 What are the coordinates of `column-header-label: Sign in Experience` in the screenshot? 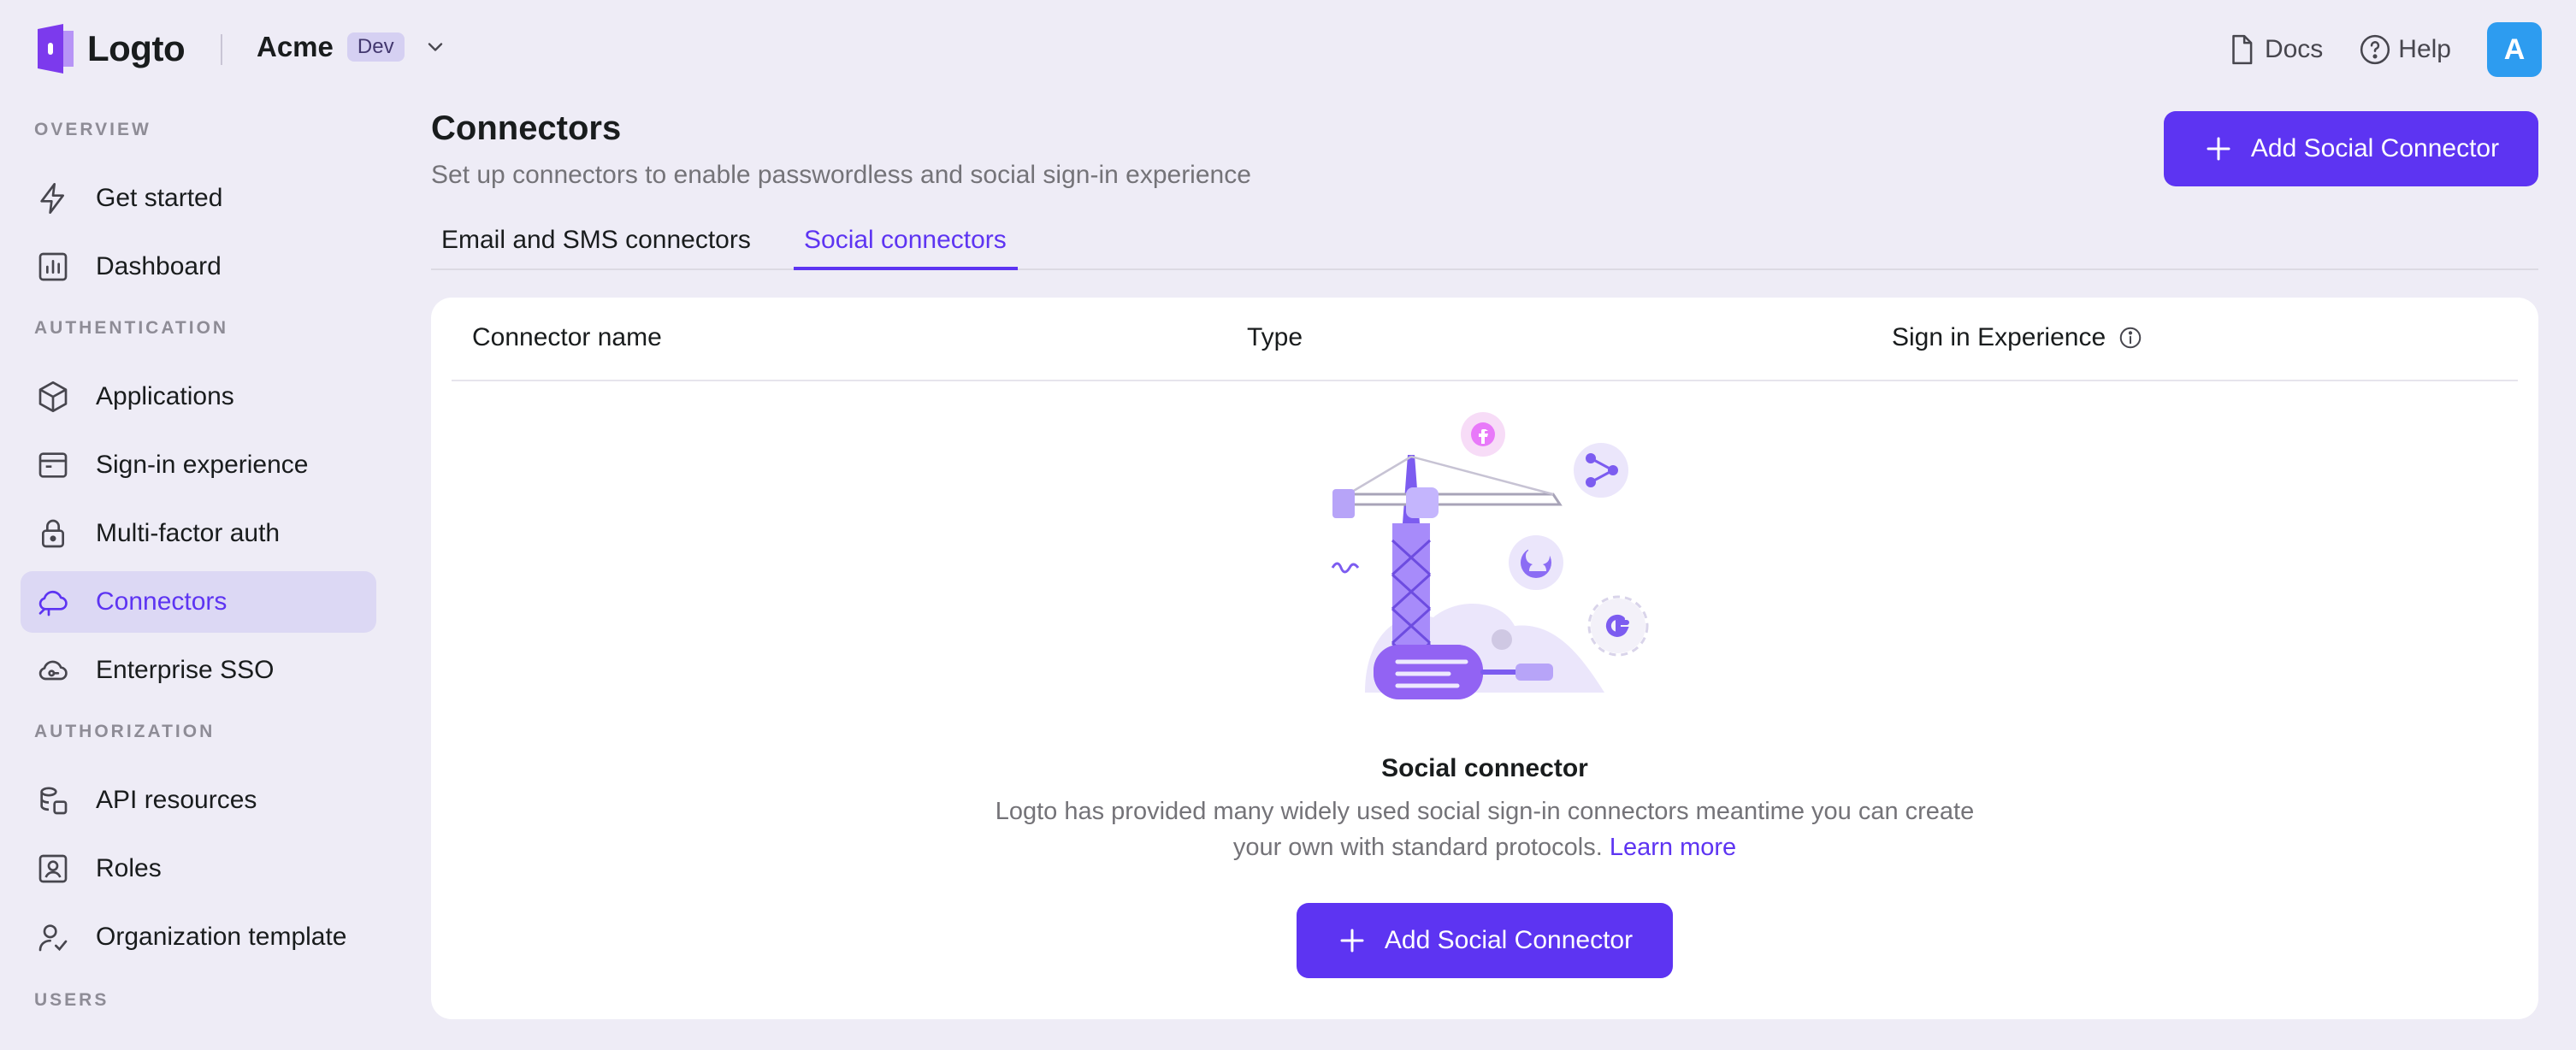 It's located at (1999, 337).